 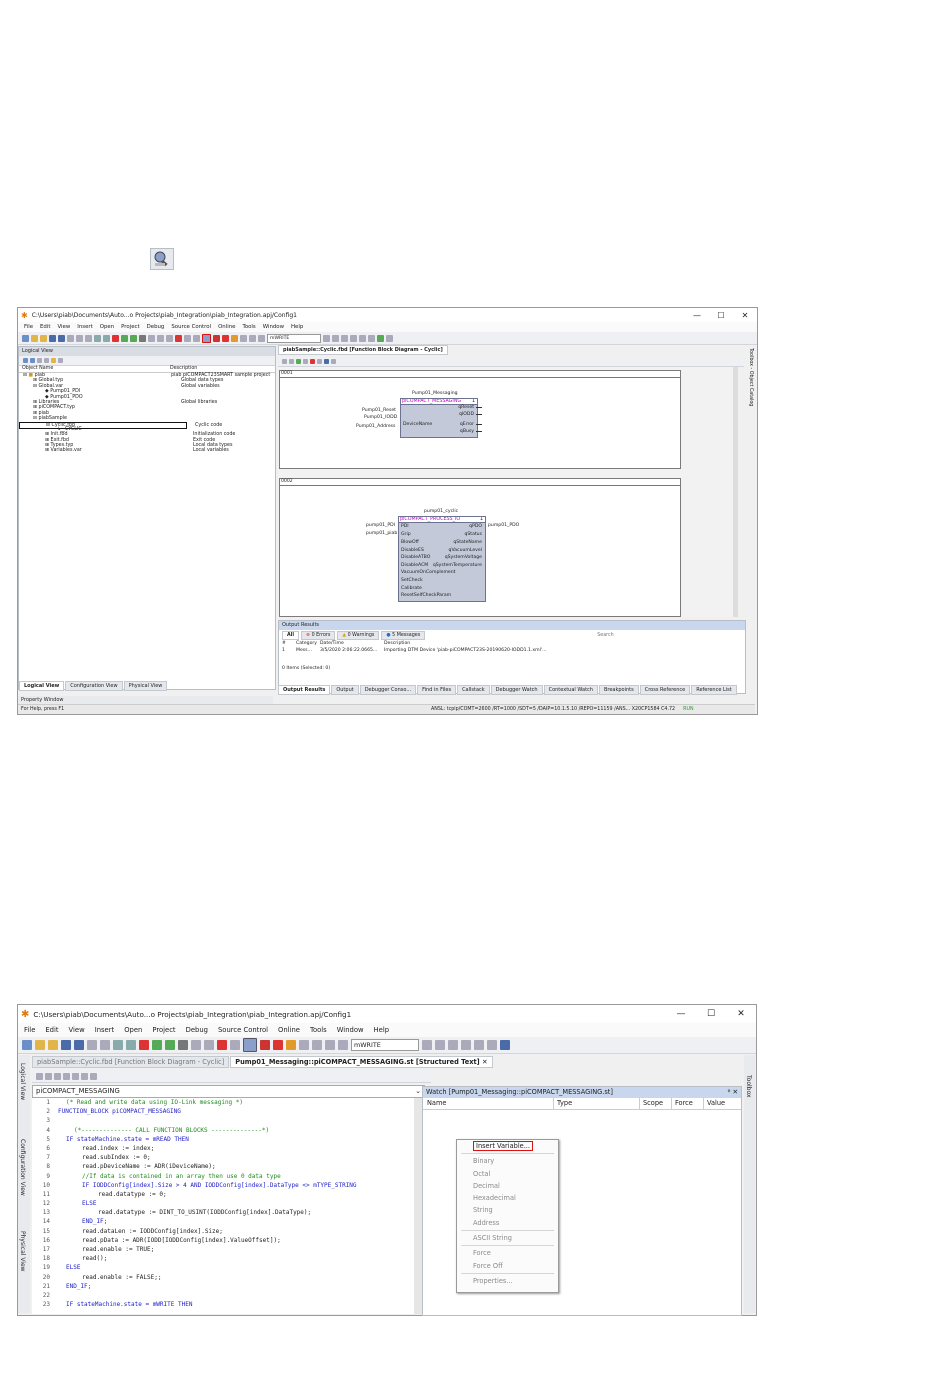 What do you see at coordinates (61, 338) in the screenshot?
I see `save-all-icon` at bounding box center [61, 338].